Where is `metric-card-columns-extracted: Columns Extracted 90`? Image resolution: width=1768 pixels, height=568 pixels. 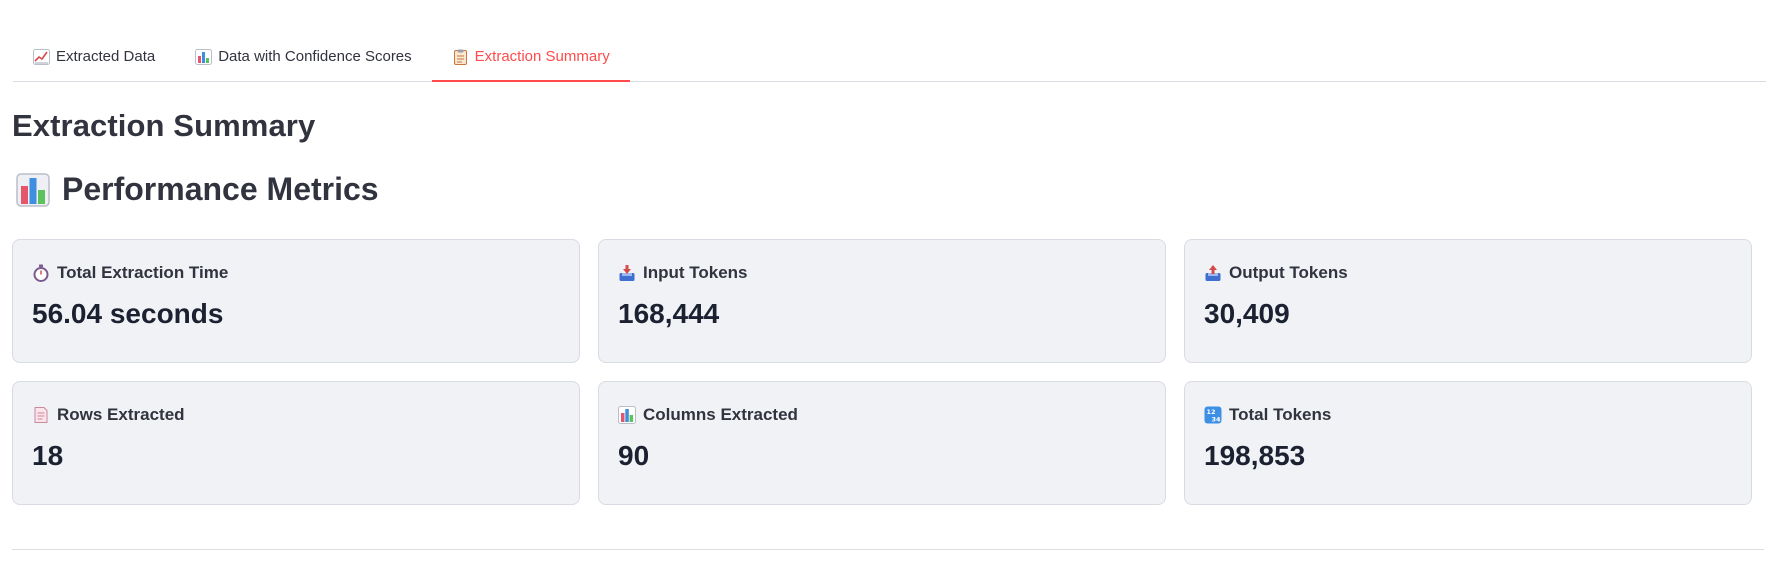
metric-card-columns-extracted: Columns Extracted 90 is located at coordinates (882, 443).